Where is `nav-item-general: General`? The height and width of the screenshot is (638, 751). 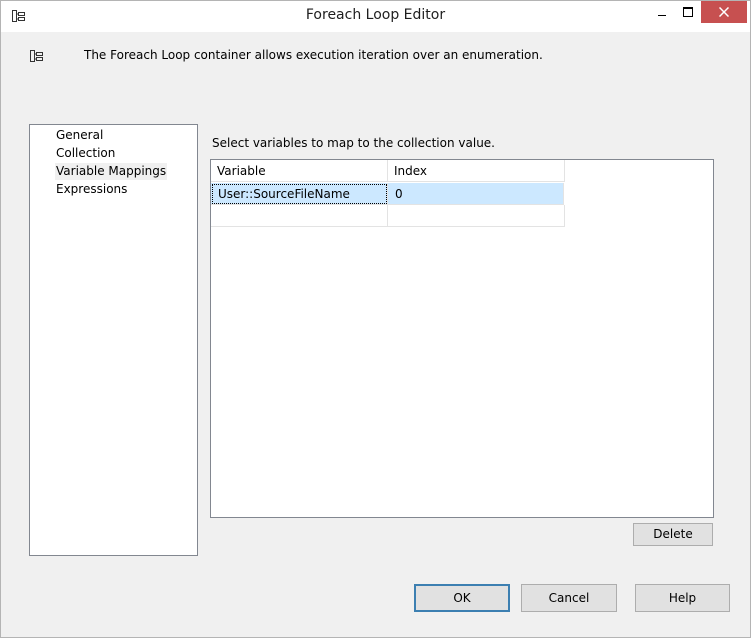
nav-item-general: General is located at coordinates (79, 135).